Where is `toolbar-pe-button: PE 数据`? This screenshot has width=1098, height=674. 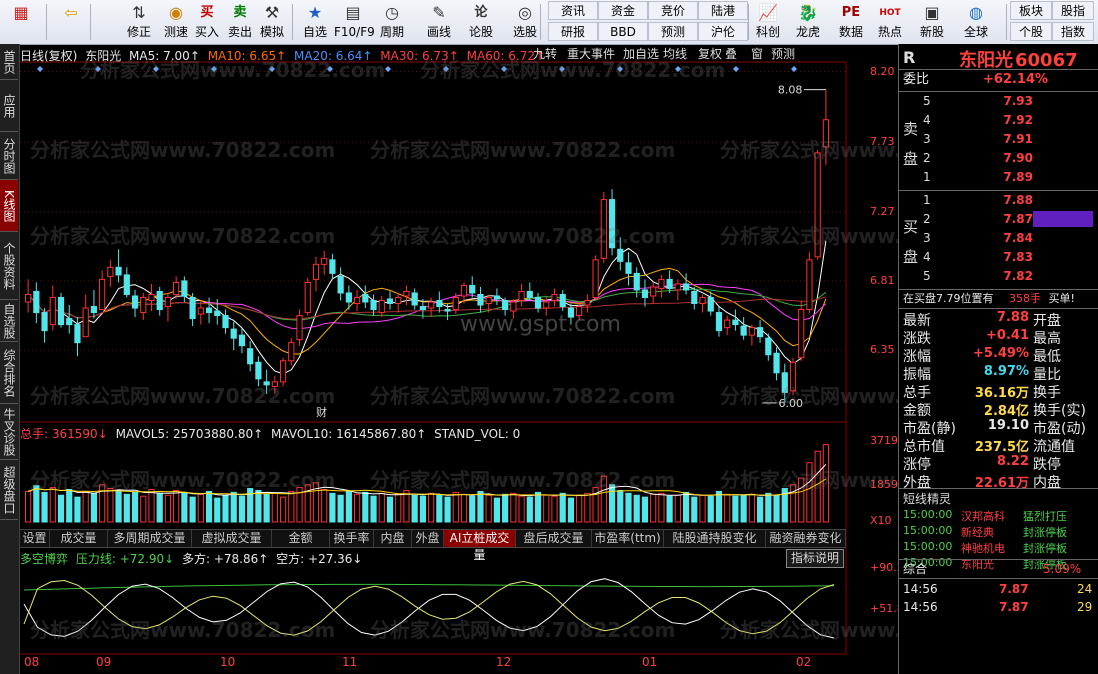 toolbar-pe-button: PE 数据 is located at coordinates (851, 22).